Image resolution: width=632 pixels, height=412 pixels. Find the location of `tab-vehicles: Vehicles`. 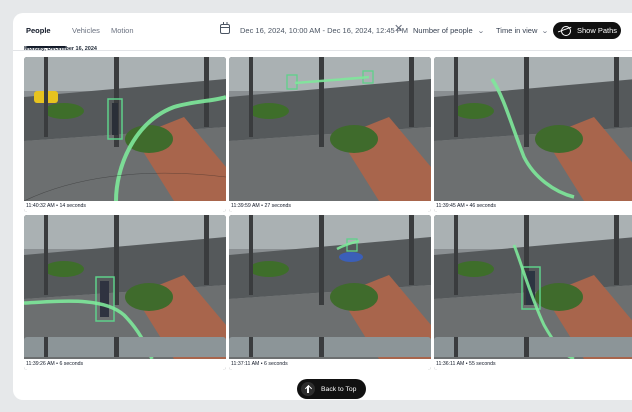

tab-vehicles: Vehicles is located at coordinates (86, 30).